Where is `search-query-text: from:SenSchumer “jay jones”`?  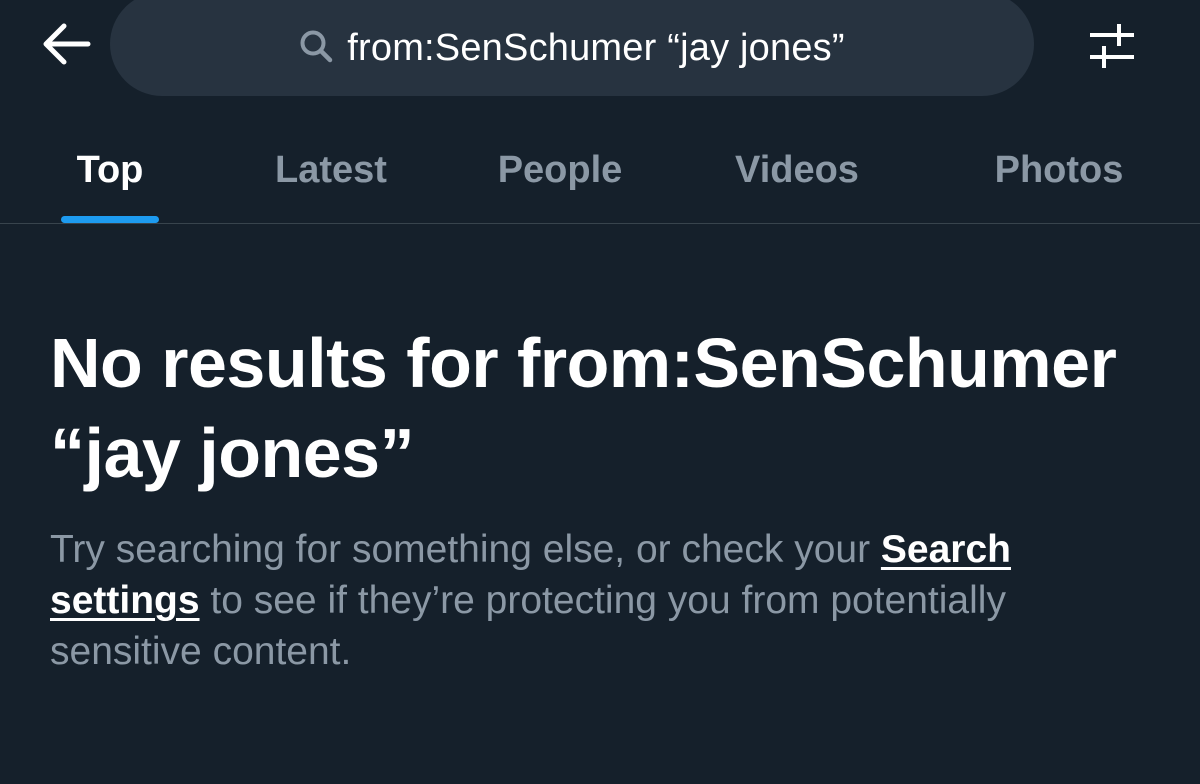
search-query-text: from:SenSchumer “jay jones” is located at coordinates (596, 47).